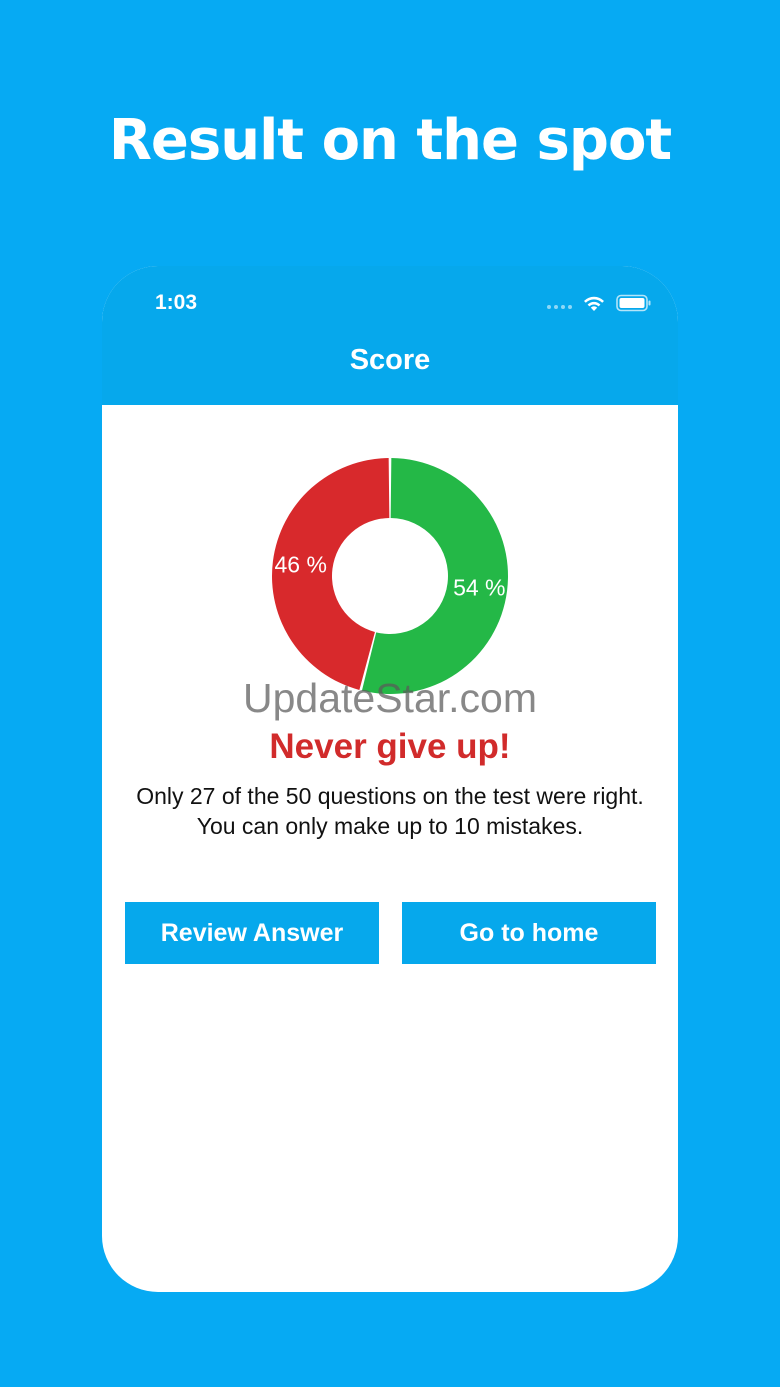  What do you see at coordinates (479, 587) in the screenshot?
I see `donut-label-0: 54 %` at bounding box center [479, 587].